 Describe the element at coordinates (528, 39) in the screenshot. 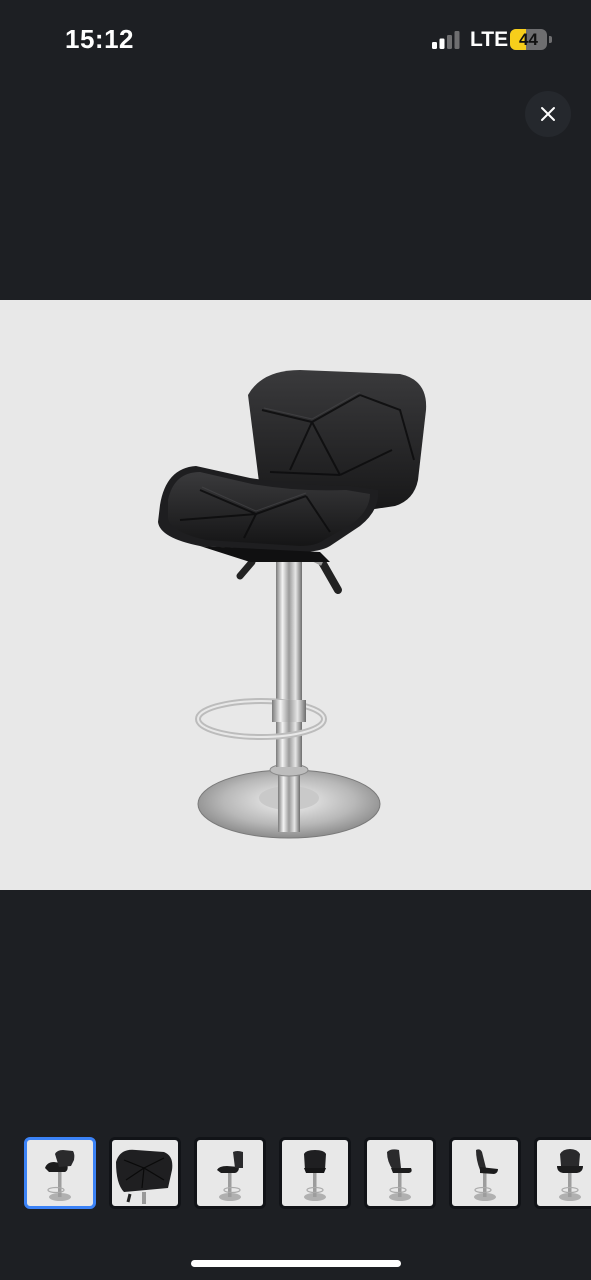

I see `battery-level: 44` at that location.